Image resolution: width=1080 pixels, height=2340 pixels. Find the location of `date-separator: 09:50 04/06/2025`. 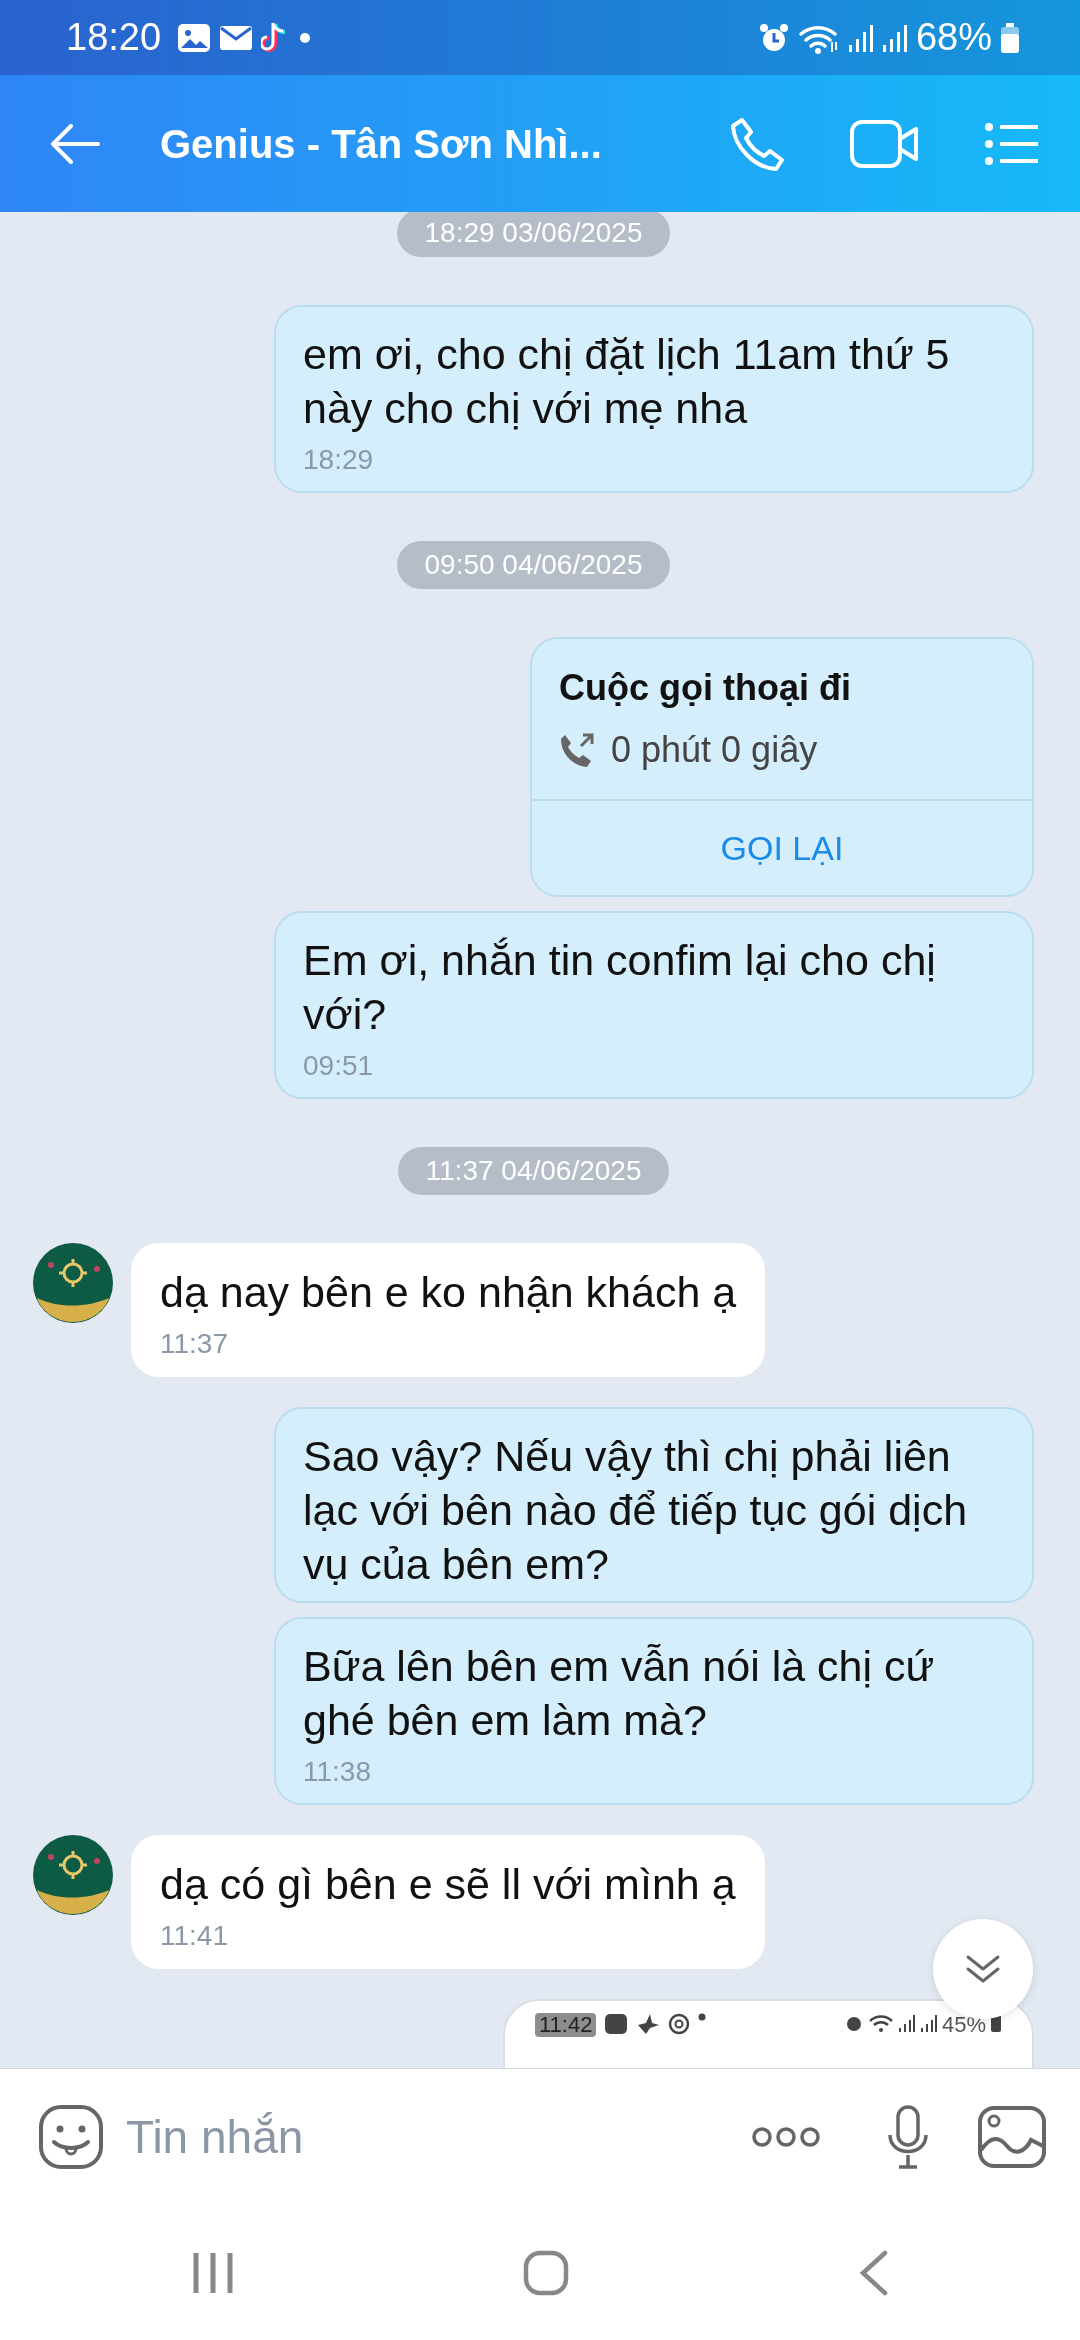

date-separator: 09:50 04/06/2025 is located at coordinates (533, 565).